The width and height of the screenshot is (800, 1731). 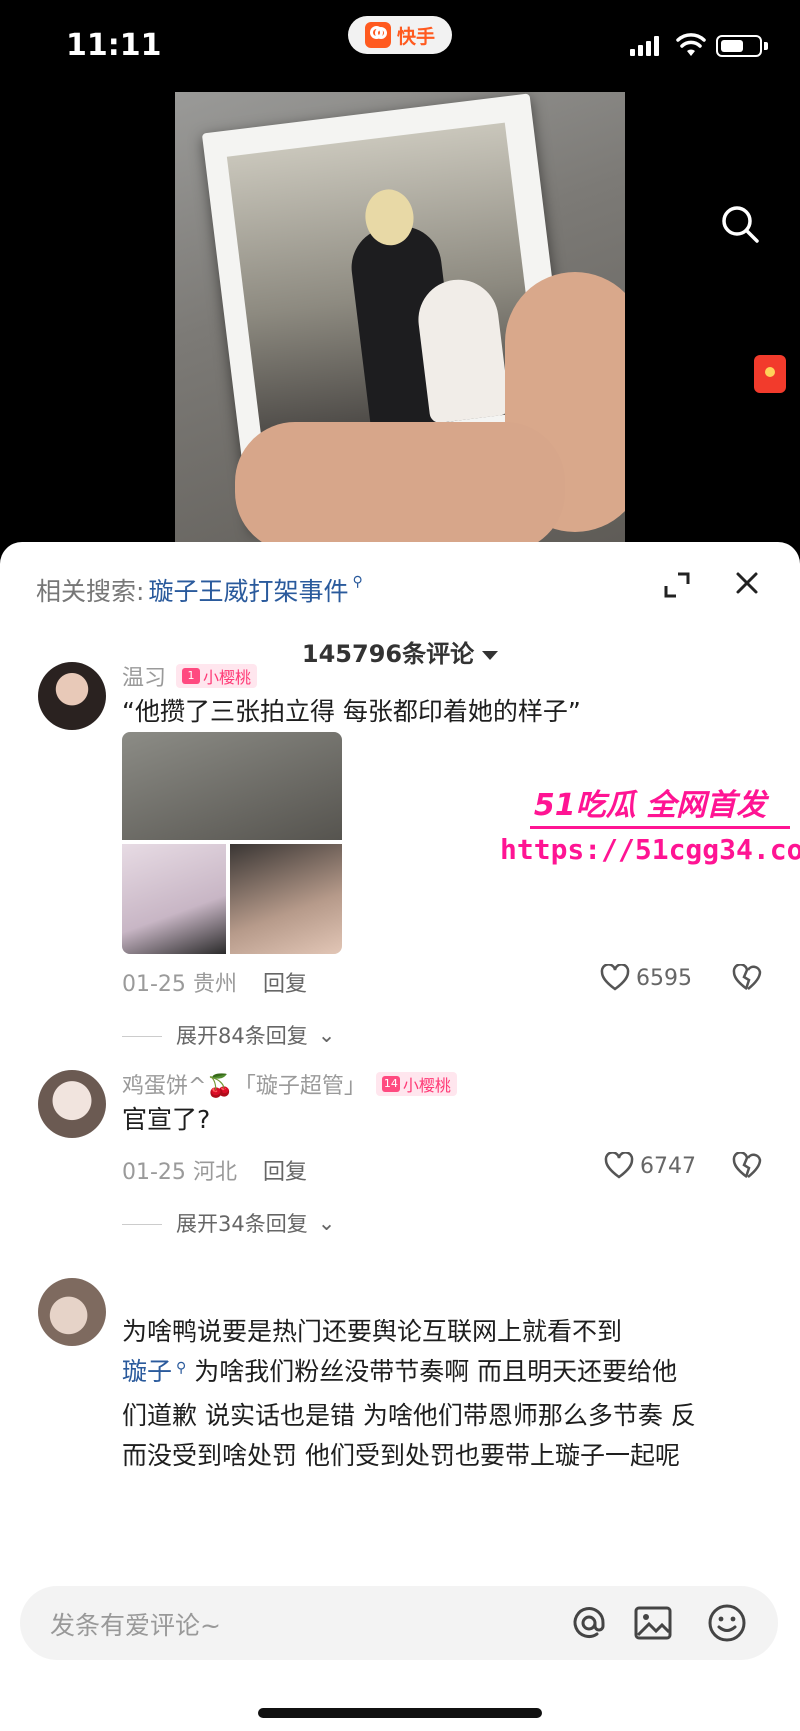 I want to click on cellular-signal-icon, so click(x=644, y=46).